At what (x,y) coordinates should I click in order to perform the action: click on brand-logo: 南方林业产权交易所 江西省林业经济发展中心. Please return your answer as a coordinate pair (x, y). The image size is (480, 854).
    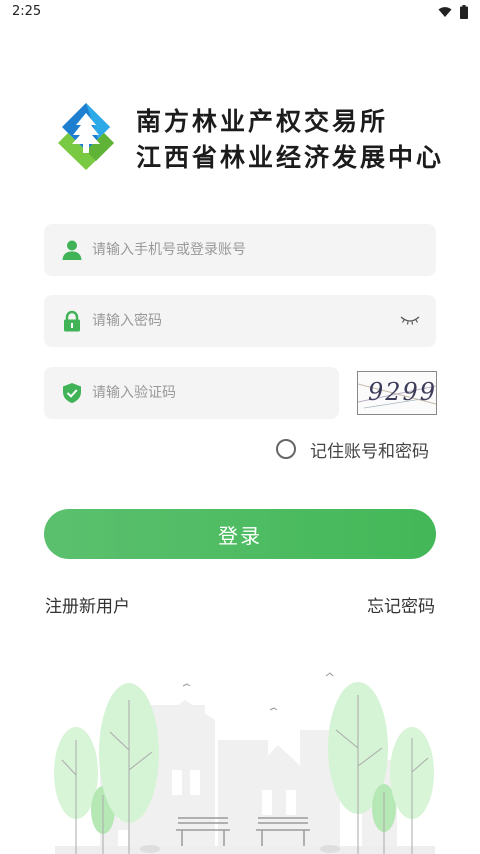
    Looking at the image, I should click on (250, 136).